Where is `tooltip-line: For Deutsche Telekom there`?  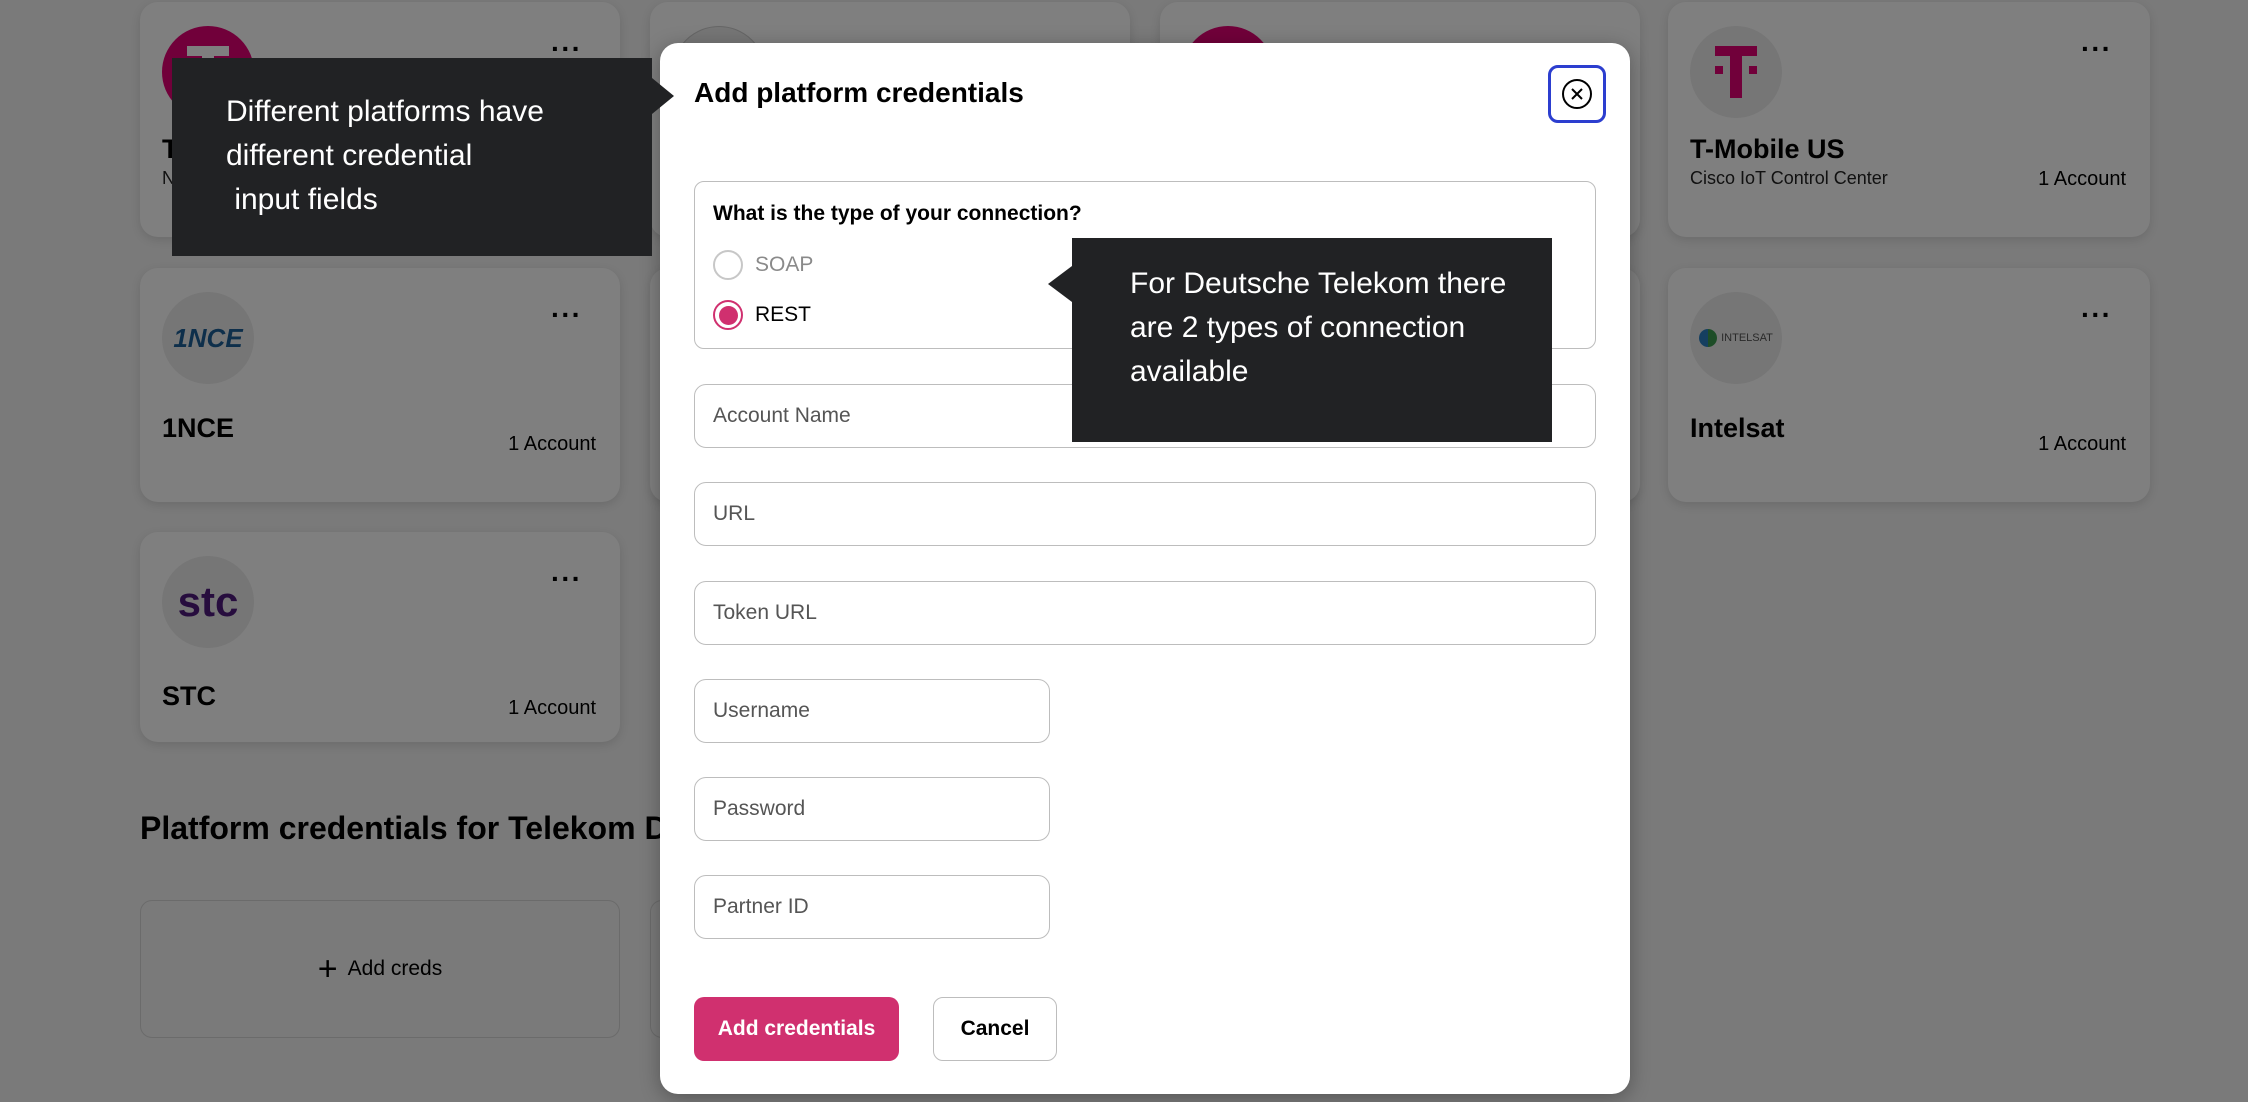
tooltip-line: For Deutsche Telekom there is located at coordinates (1318, 283).